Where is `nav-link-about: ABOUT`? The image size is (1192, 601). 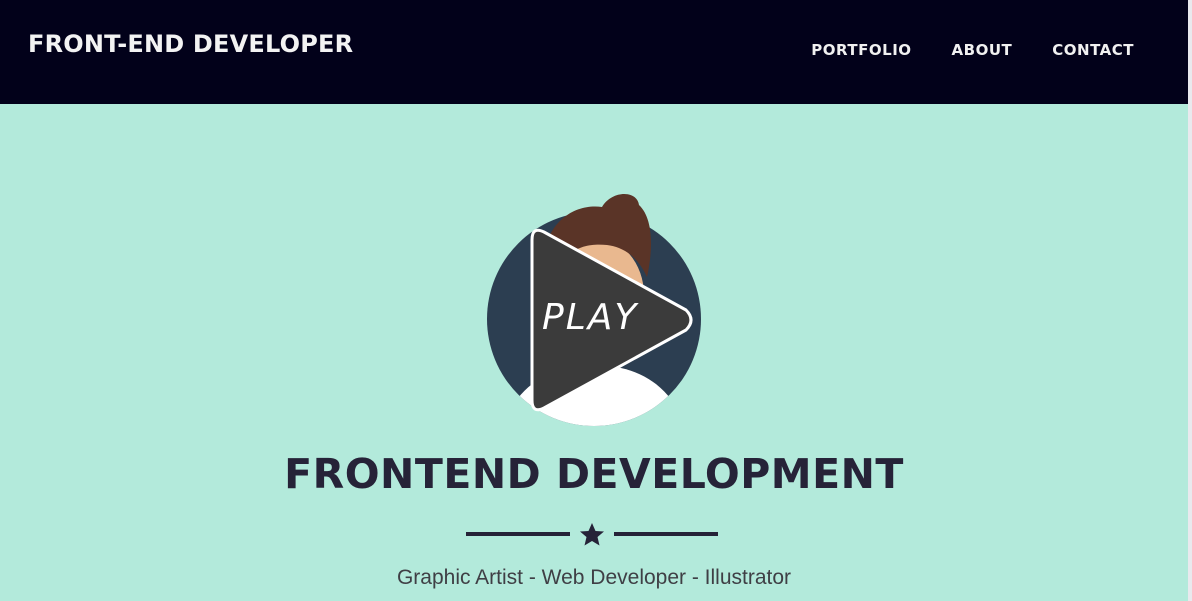 nav-link-about: ABOUT is located at coordinates (982, 50).